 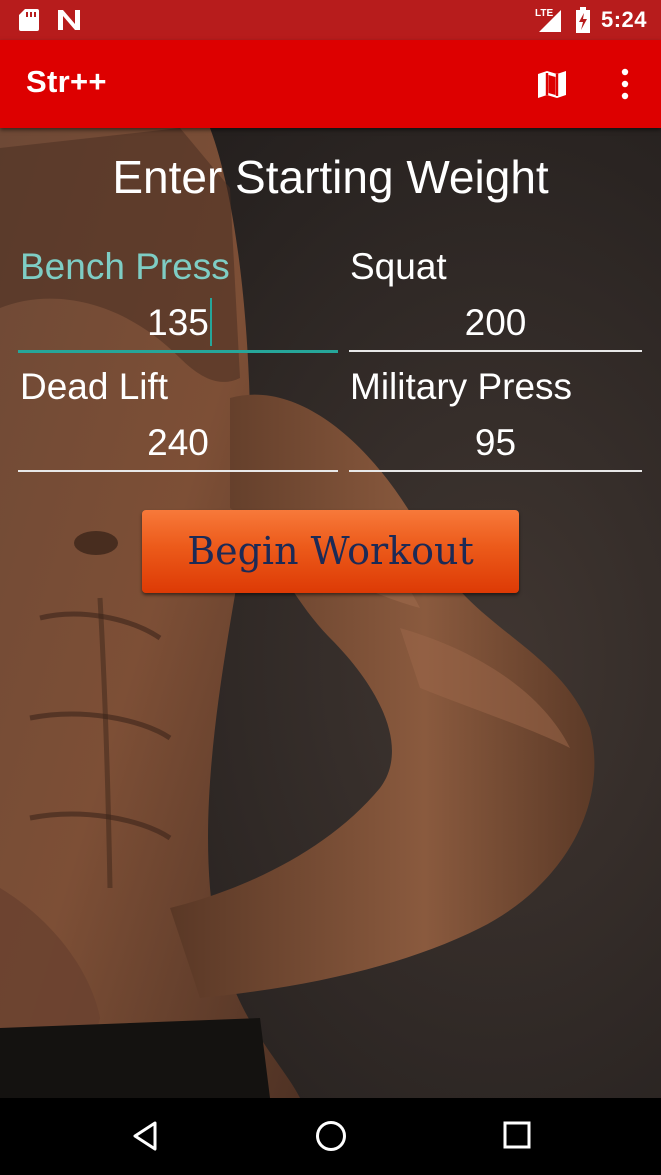 What do you see at coordinates (591, 20) in the screenshot?
I see `status-right-icons: LTE 5:24` at bounding box center [591, 20].